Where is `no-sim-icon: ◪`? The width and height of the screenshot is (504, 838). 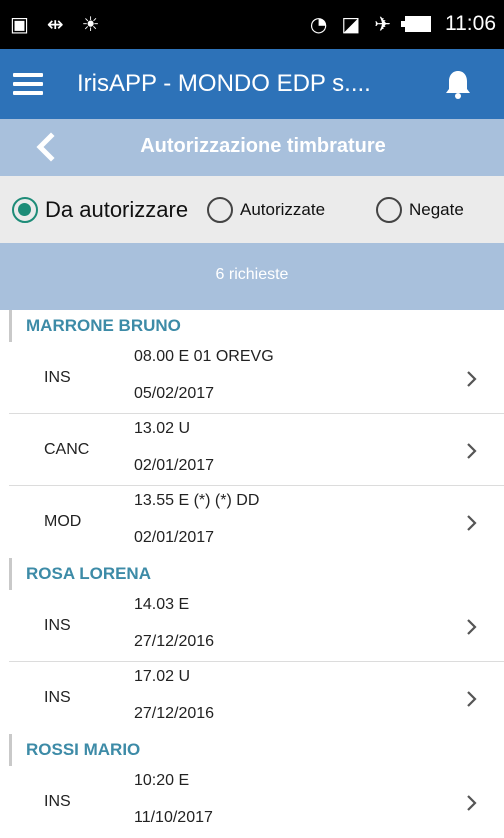
no-sim-icon: ◪ is located at coordinates (351, 24).